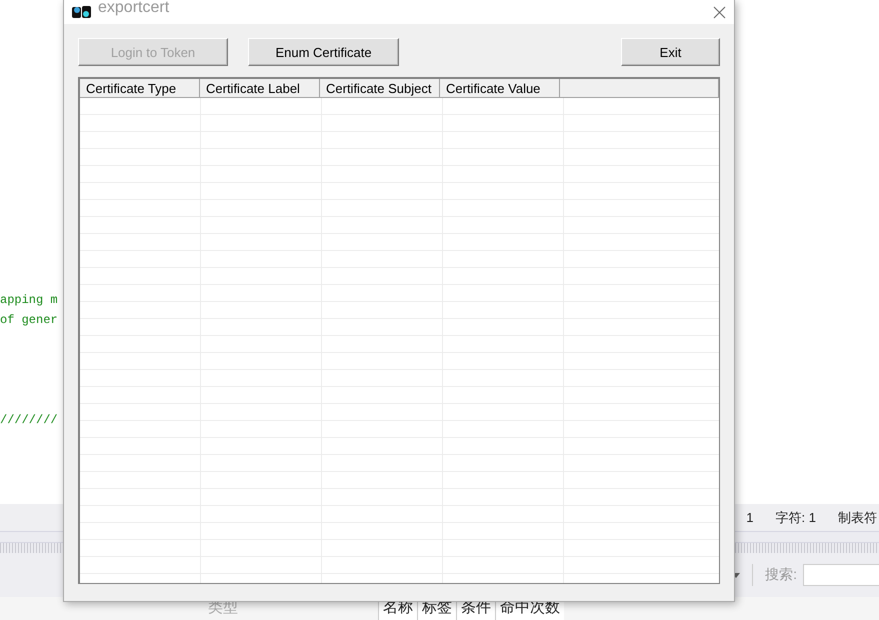 The image size is (879, 620). What do you see at coordinates (82, 12) in the screenshot?
I see `app-icon` at bounding box center [82, 12].